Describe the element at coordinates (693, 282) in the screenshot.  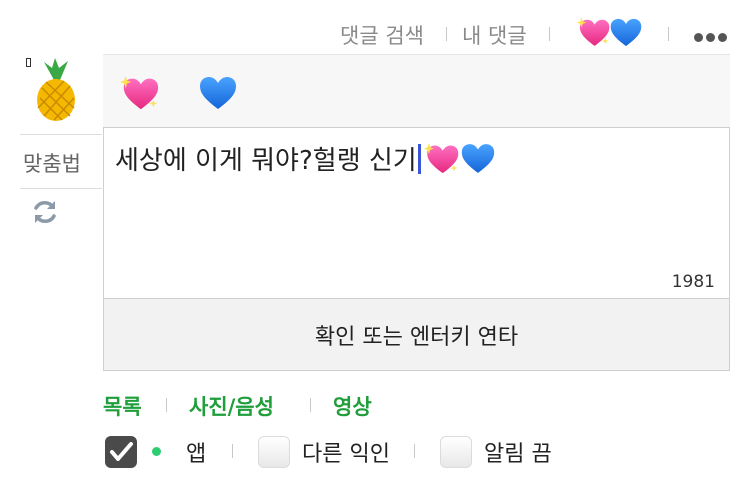
I see `char-count: 1981` at that location.